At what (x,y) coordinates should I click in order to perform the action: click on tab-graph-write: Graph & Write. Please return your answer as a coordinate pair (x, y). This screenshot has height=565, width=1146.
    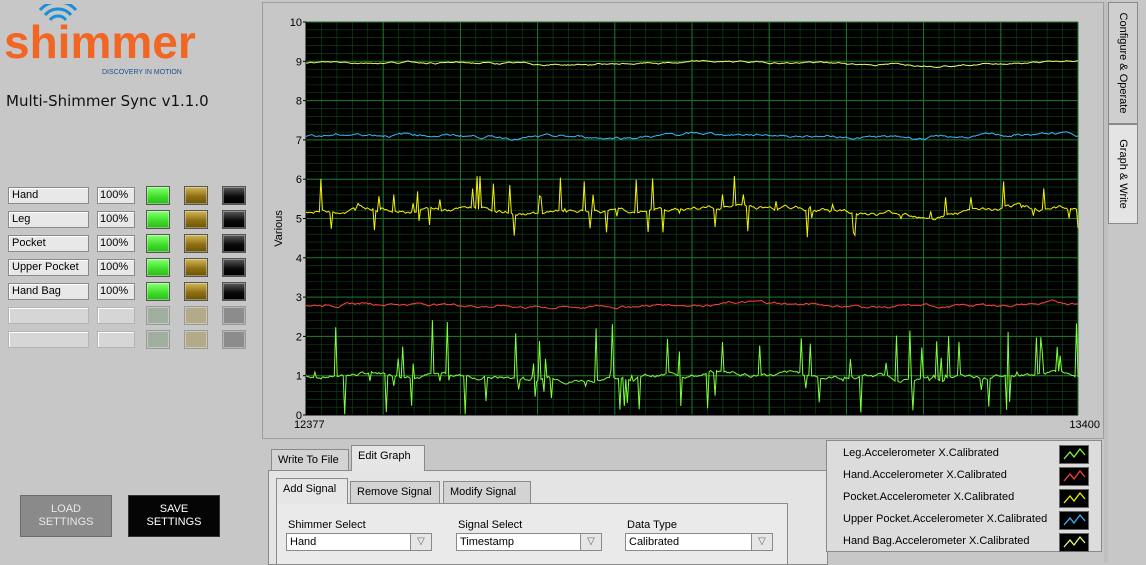
    Looking at the image, I should click on (1123, 174).